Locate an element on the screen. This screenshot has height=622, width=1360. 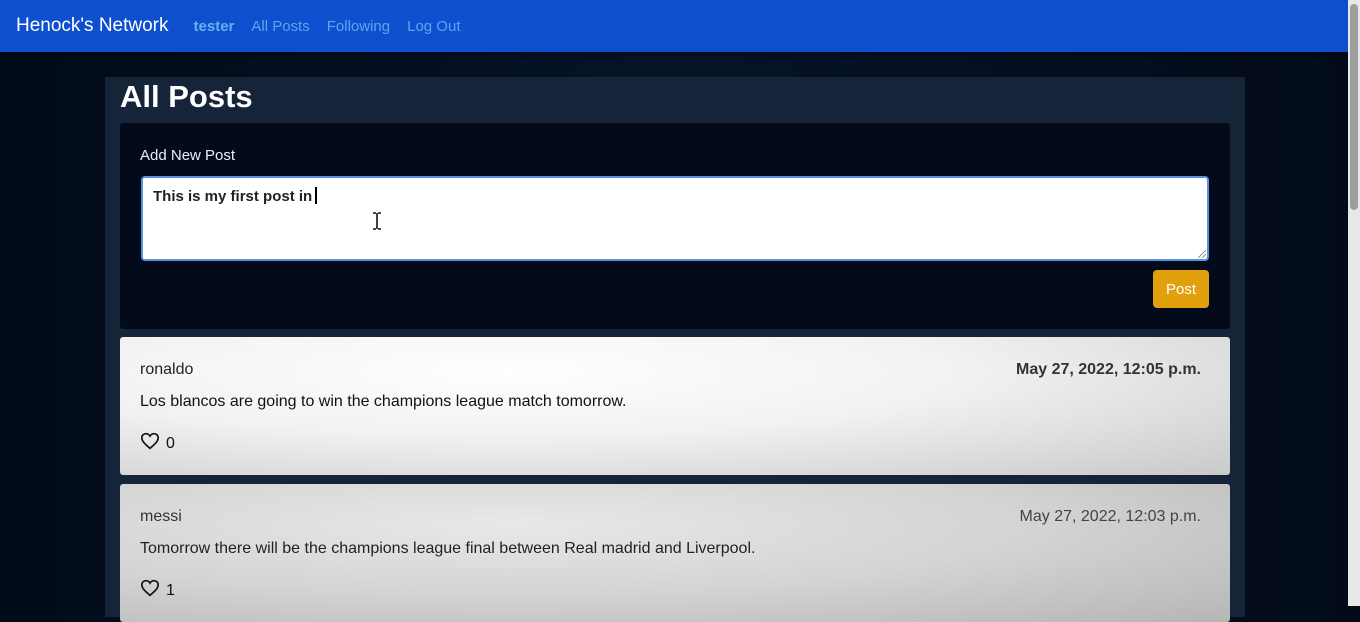
textarea-resize-handle is located at coordinates (1202, 254).